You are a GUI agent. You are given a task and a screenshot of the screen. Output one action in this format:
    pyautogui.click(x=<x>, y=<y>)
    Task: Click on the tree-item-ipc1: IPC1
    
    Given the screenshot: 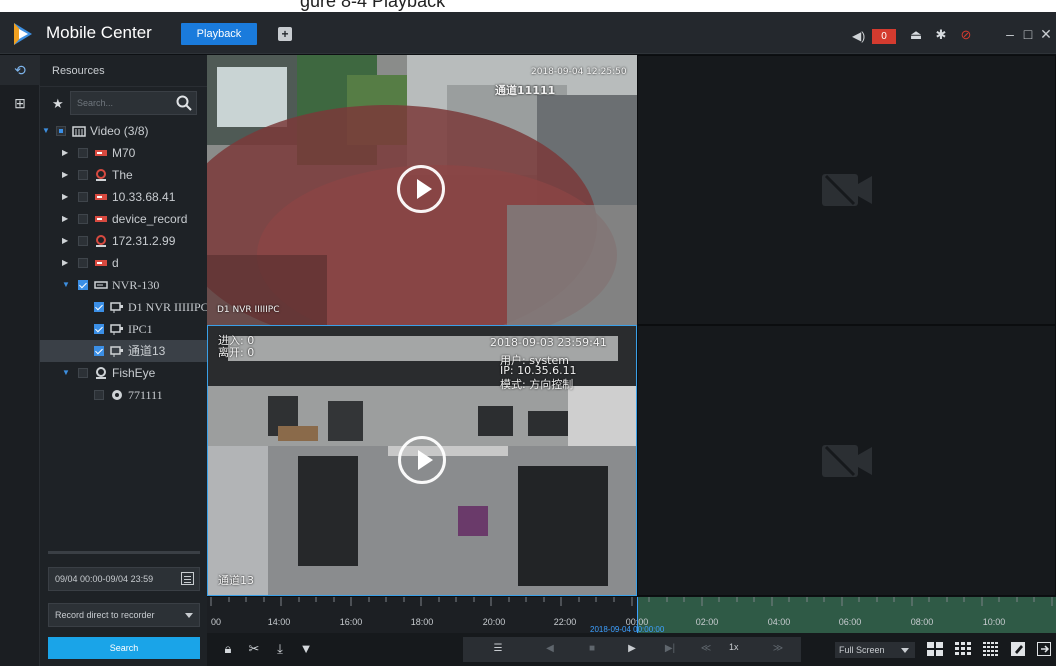 What is the action you would take?
    pyautogui.click(x=123, y=329)
    